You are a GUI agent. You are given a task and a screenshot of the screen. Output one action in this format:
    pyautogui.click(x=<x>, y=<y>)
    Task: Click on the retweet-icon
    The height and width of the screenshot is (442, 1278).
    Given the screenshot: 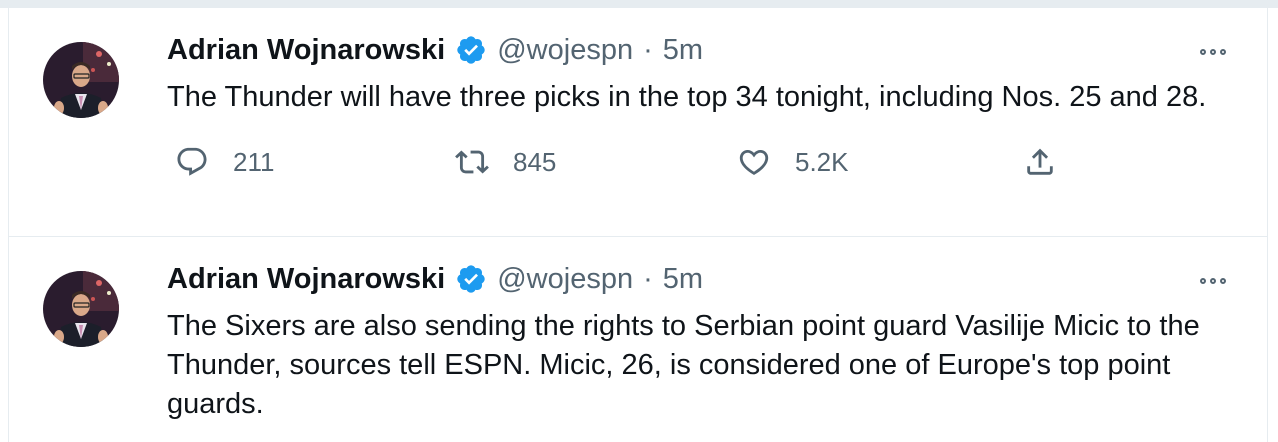 What is the action you would take?
    pyautogui.click(x=472, y=162)
    